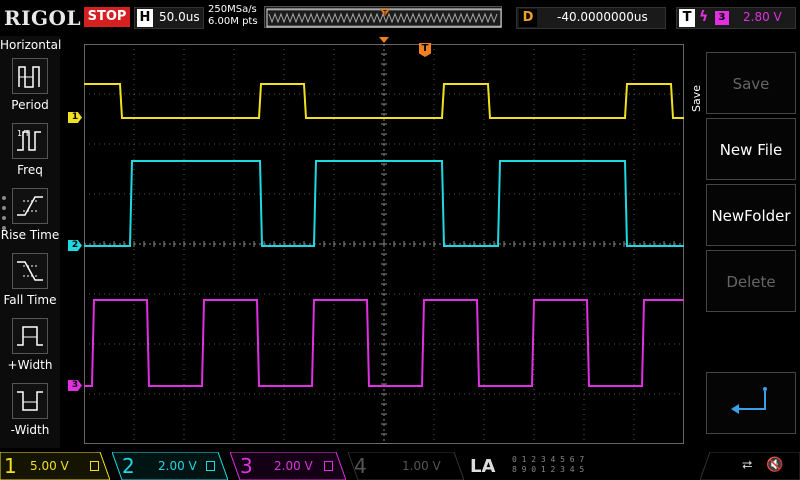 This screenshot has height=480, width=800. I want to click on ch4-scale: 1.00 V, so click(421, 466).